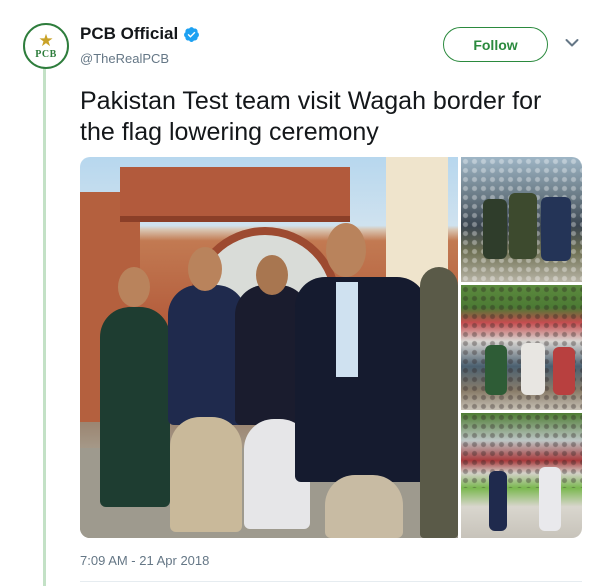  What do you see at coordinates (46, 40) in the screenshot?
I see `star-icon: ★` at bounding box center [46, 40].